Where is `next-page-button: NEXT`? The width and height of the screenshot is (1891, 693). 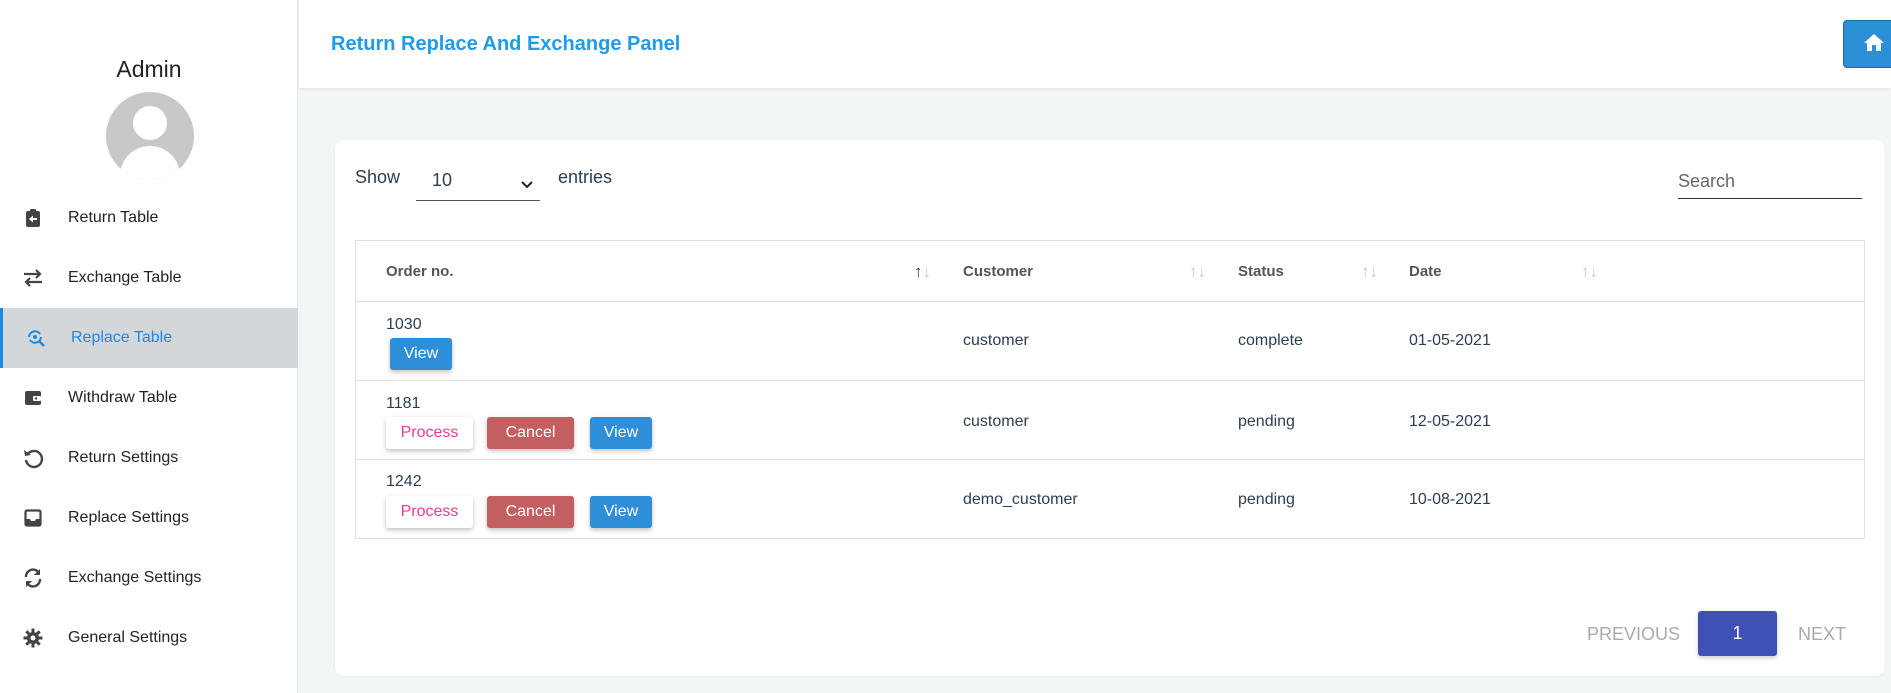 next-page-button: NEXT is located at coordinates (1822, 634).